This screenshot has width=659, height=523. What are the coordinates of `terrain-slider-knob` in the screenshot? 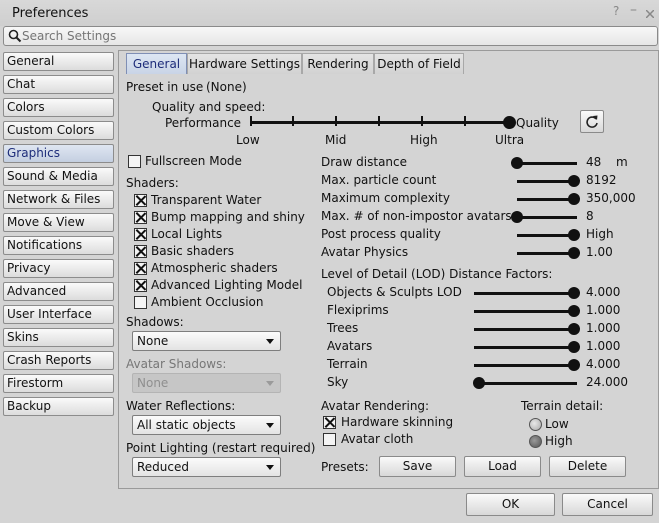 It's located at (574, 365).